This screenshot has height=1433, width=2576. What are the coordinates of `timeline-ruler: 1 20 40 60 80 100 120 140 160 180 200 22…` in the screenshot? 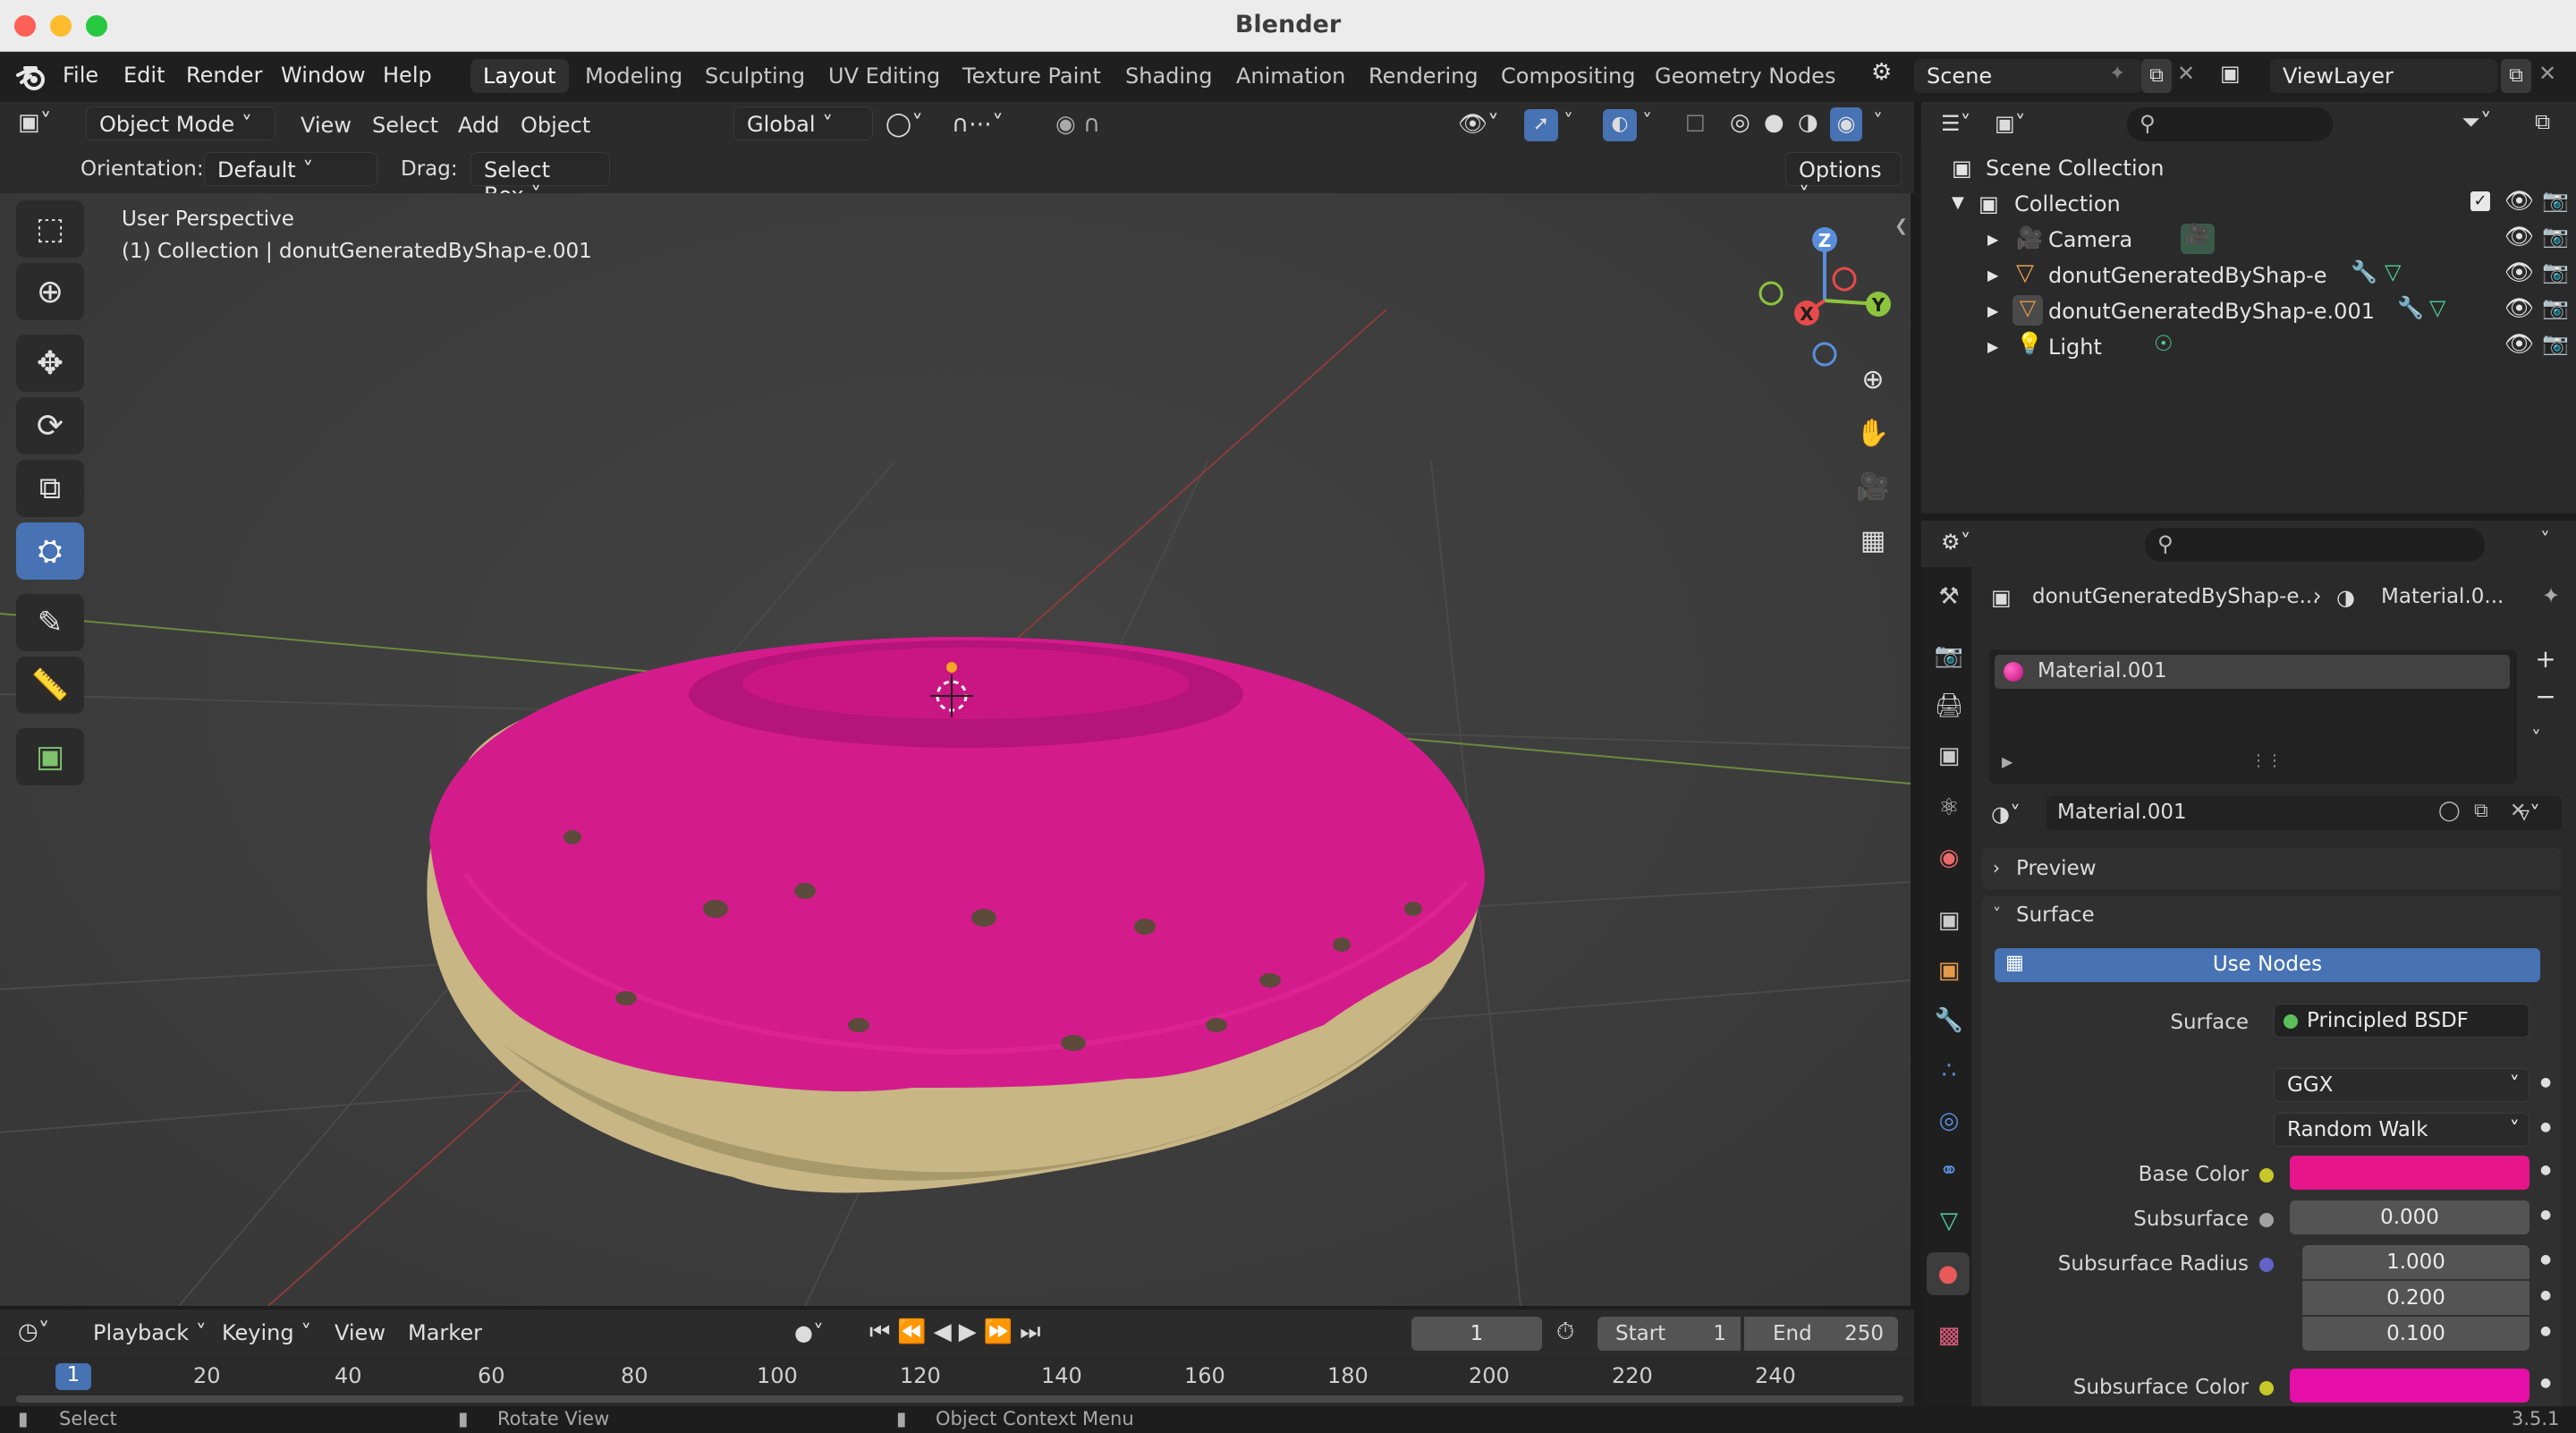 It's located at (957, 1382).